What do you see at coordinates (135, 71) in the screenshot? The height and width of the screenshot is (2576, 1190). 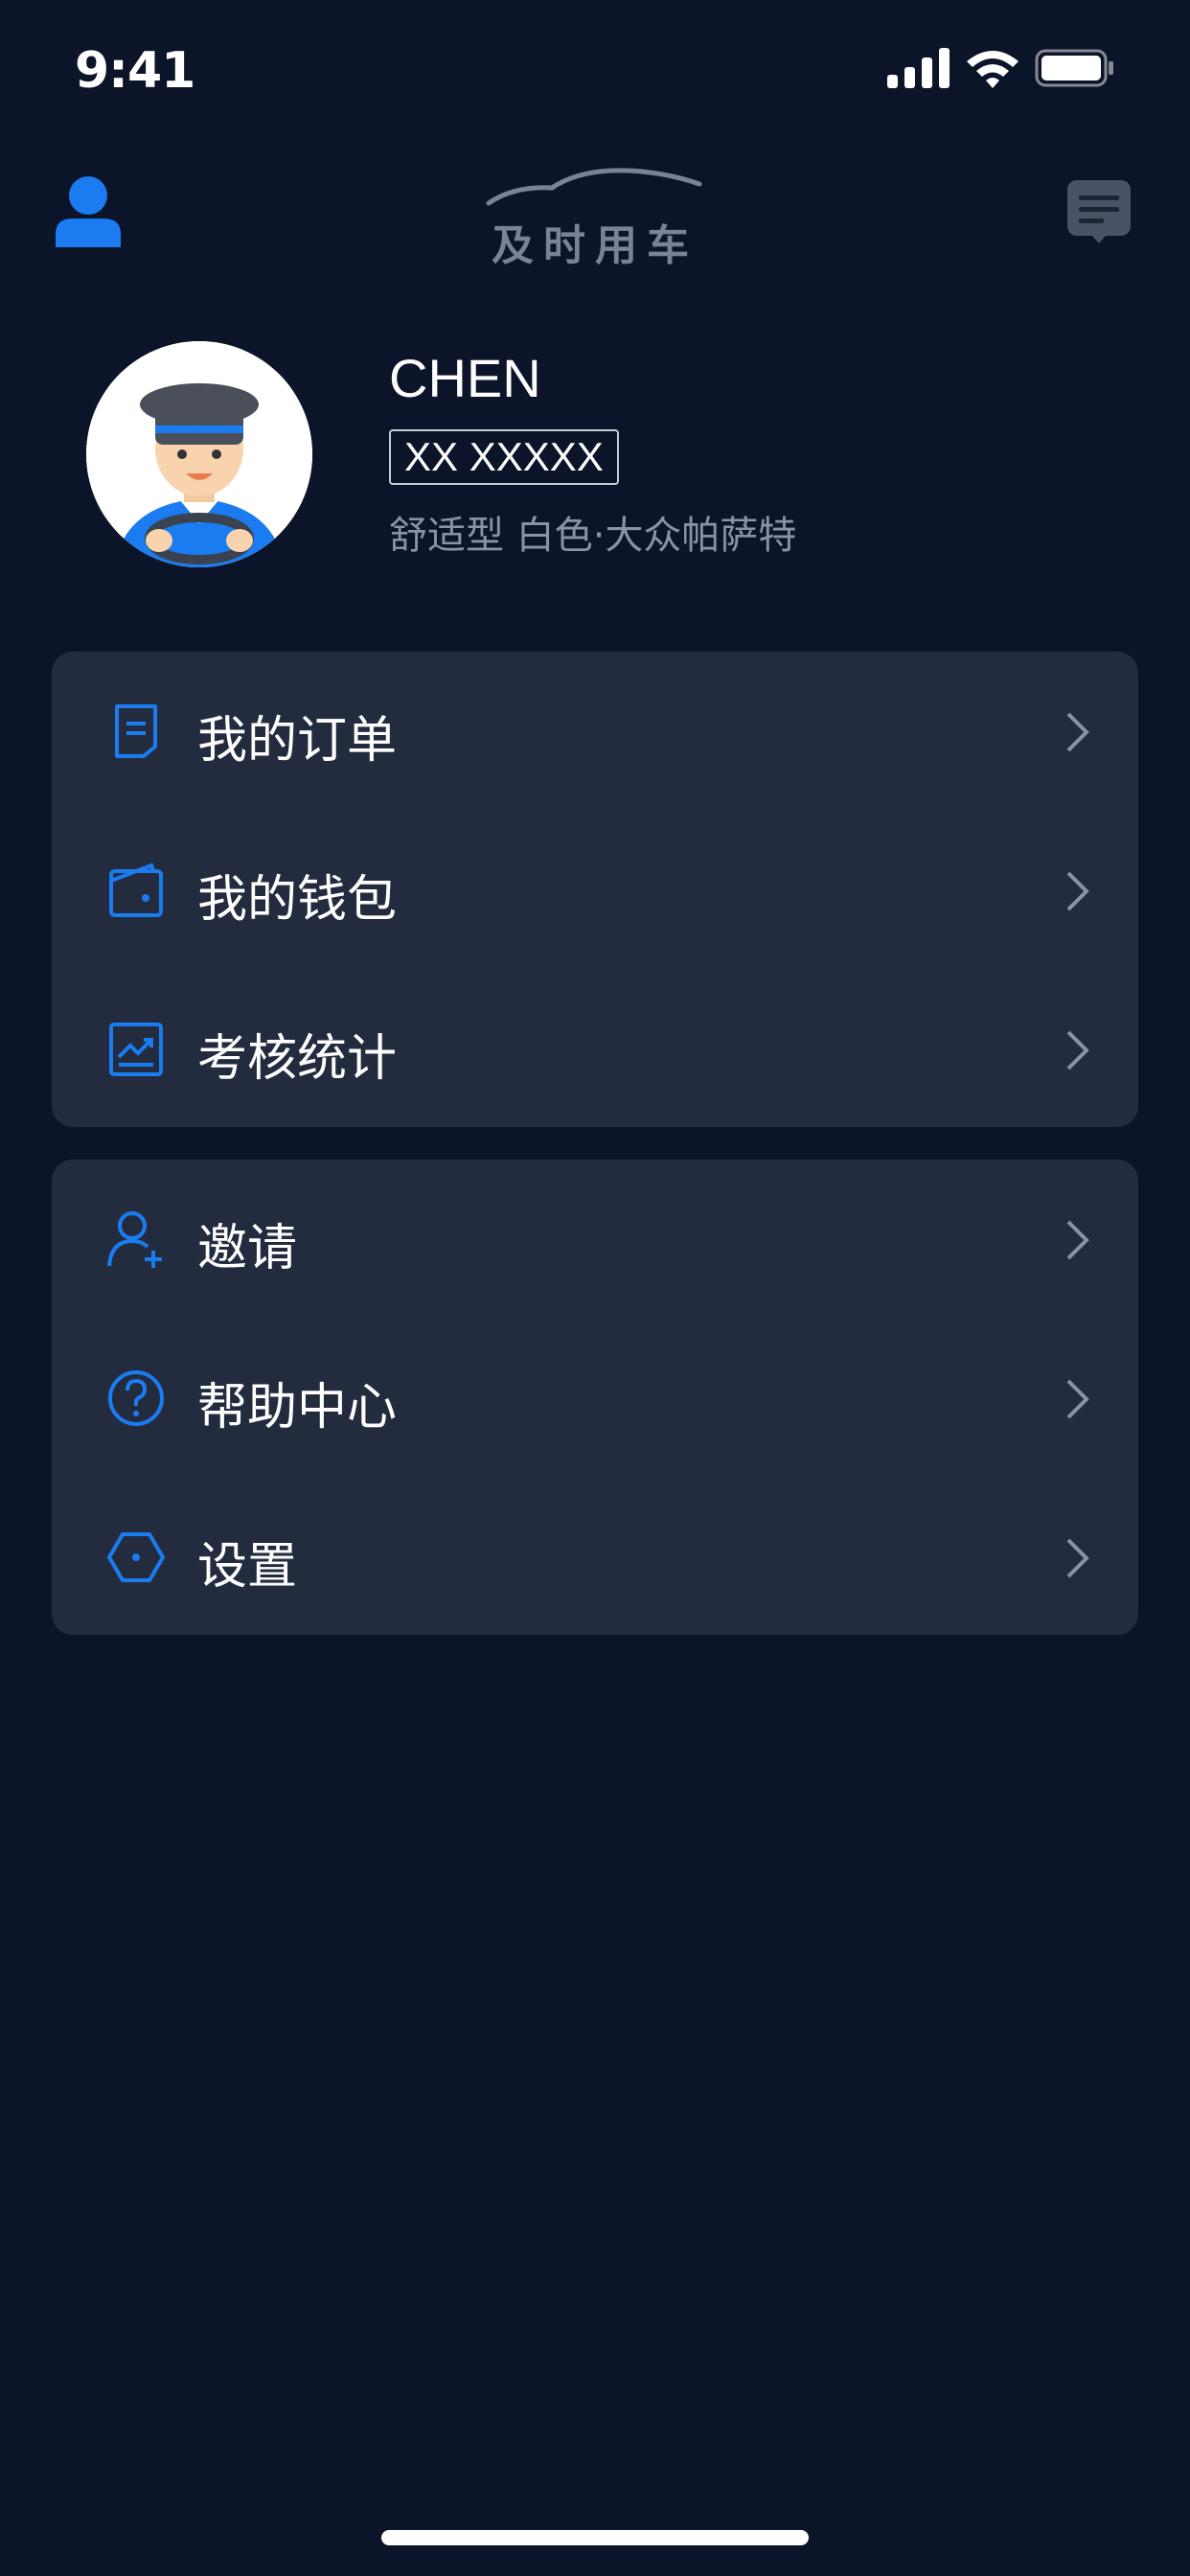 I see `status-time: 9:41` at bounding box center [135, 71].